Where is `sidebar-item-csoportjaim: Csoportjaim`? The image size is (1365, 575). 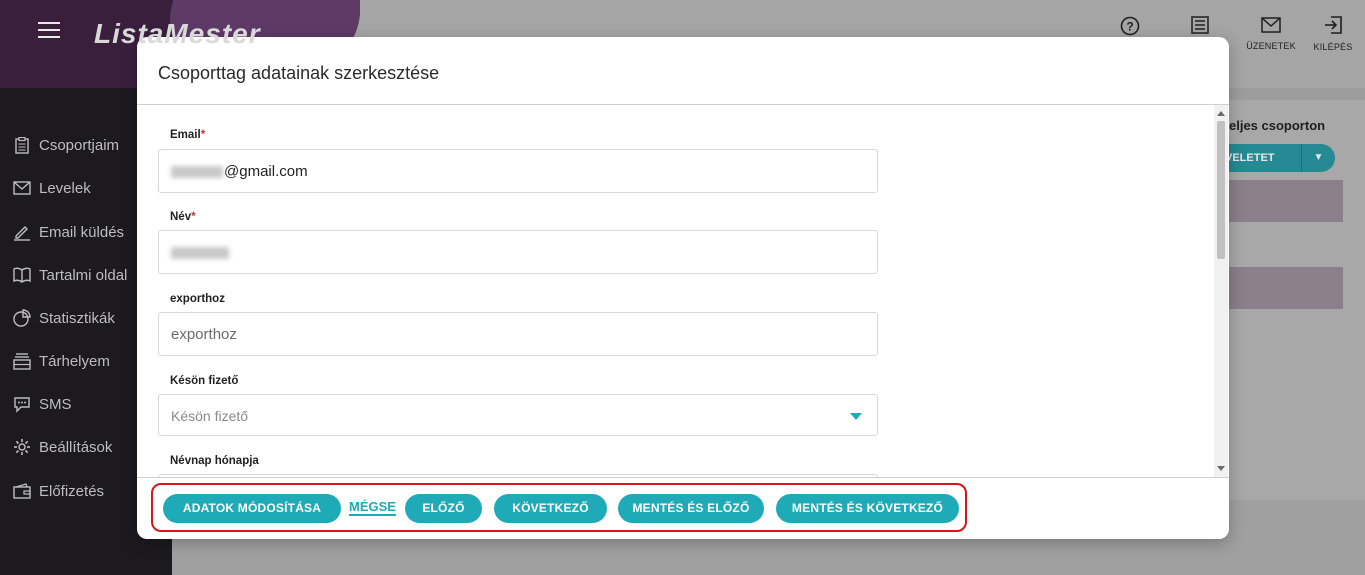
sidebar-item-csoportjaim: Csoportjaim is located at coordinates (65, 145).